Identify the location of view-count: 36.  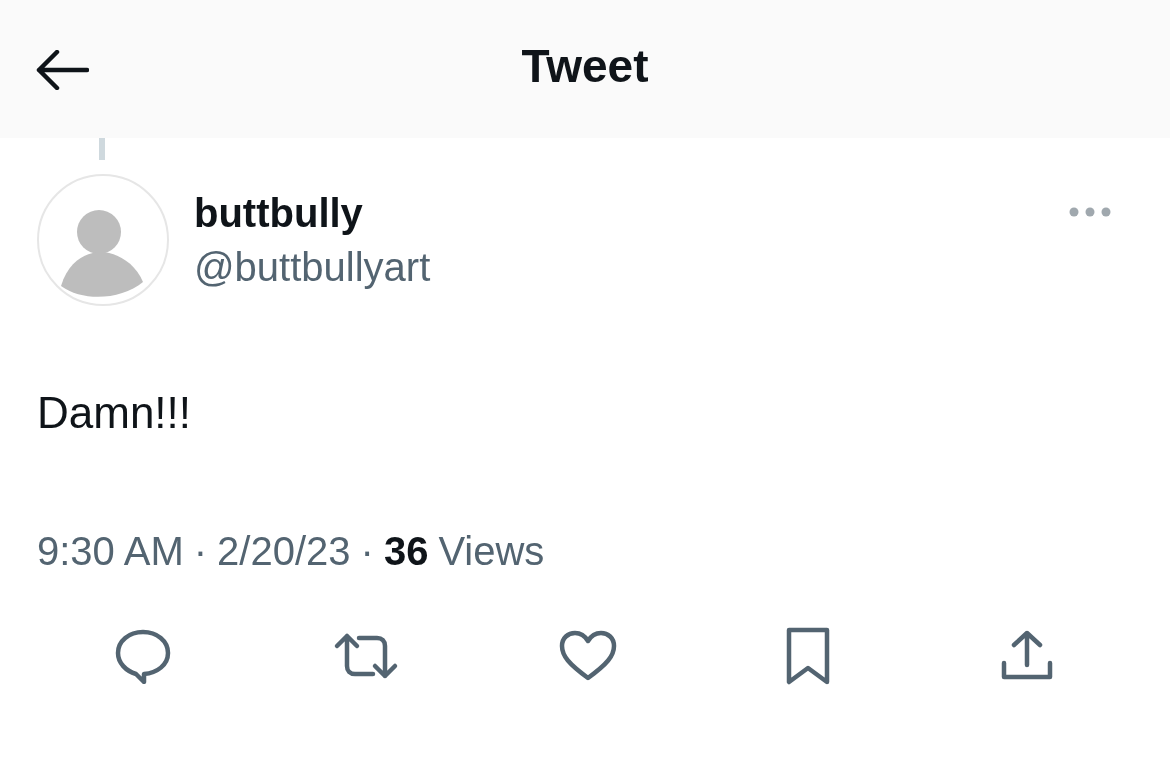
(406, 551).